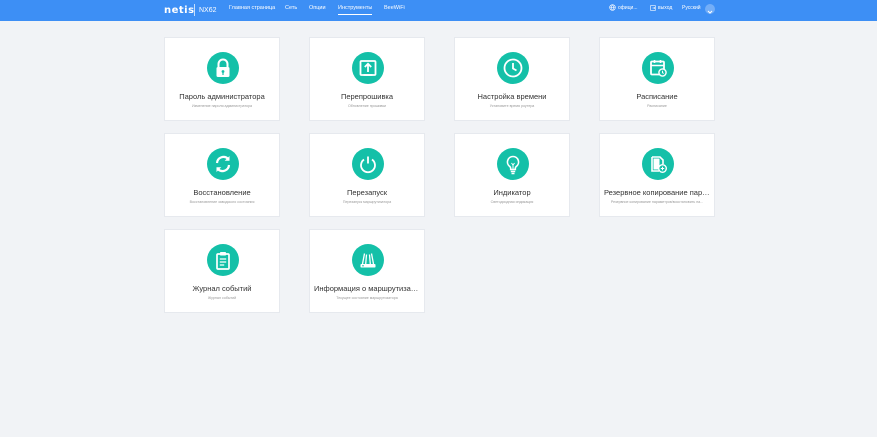 This screenshot has height=437, width=877. I want to click on card-title: Перезапуск, so click(367, 192).